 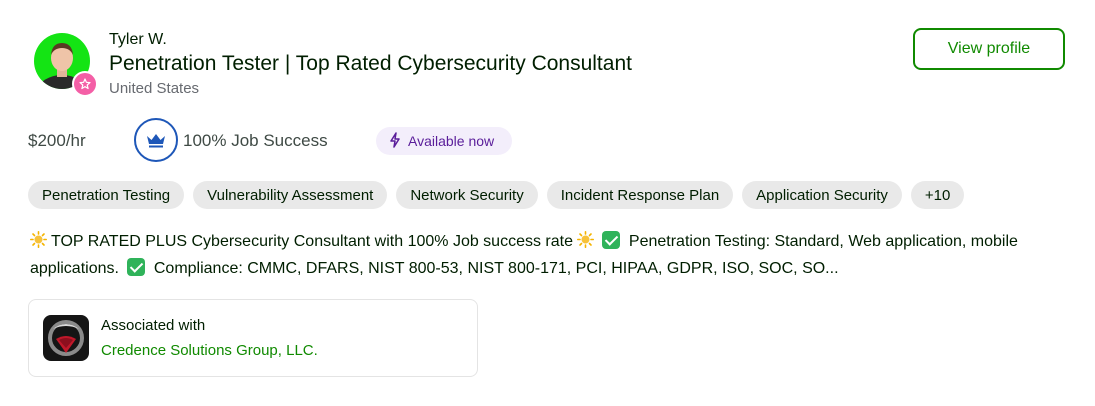 What do you see at coordinates (57, 140) in the screenshot?
I see `hourly-rate: $200/hr` at bounding box center [57, 140].